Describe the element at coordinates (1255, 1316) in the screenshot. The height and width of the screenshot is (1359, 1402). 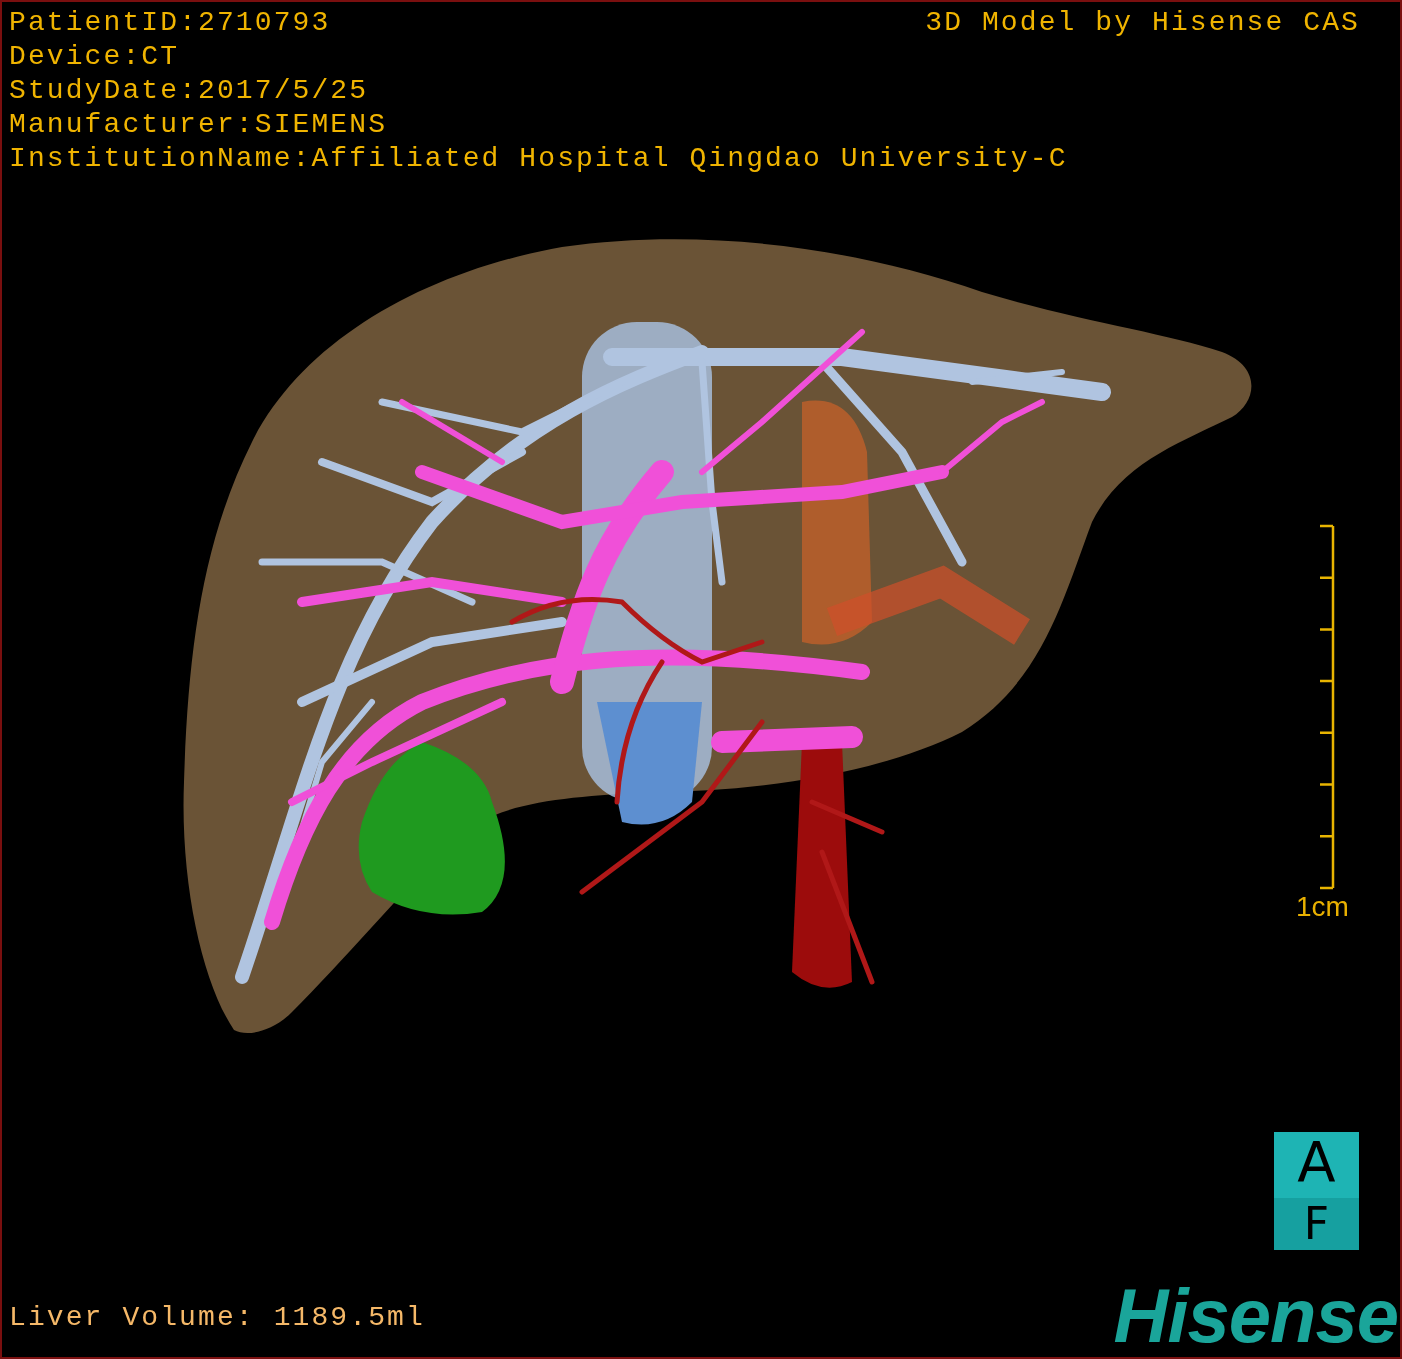
I see `logo-text: Hisense` at that location.